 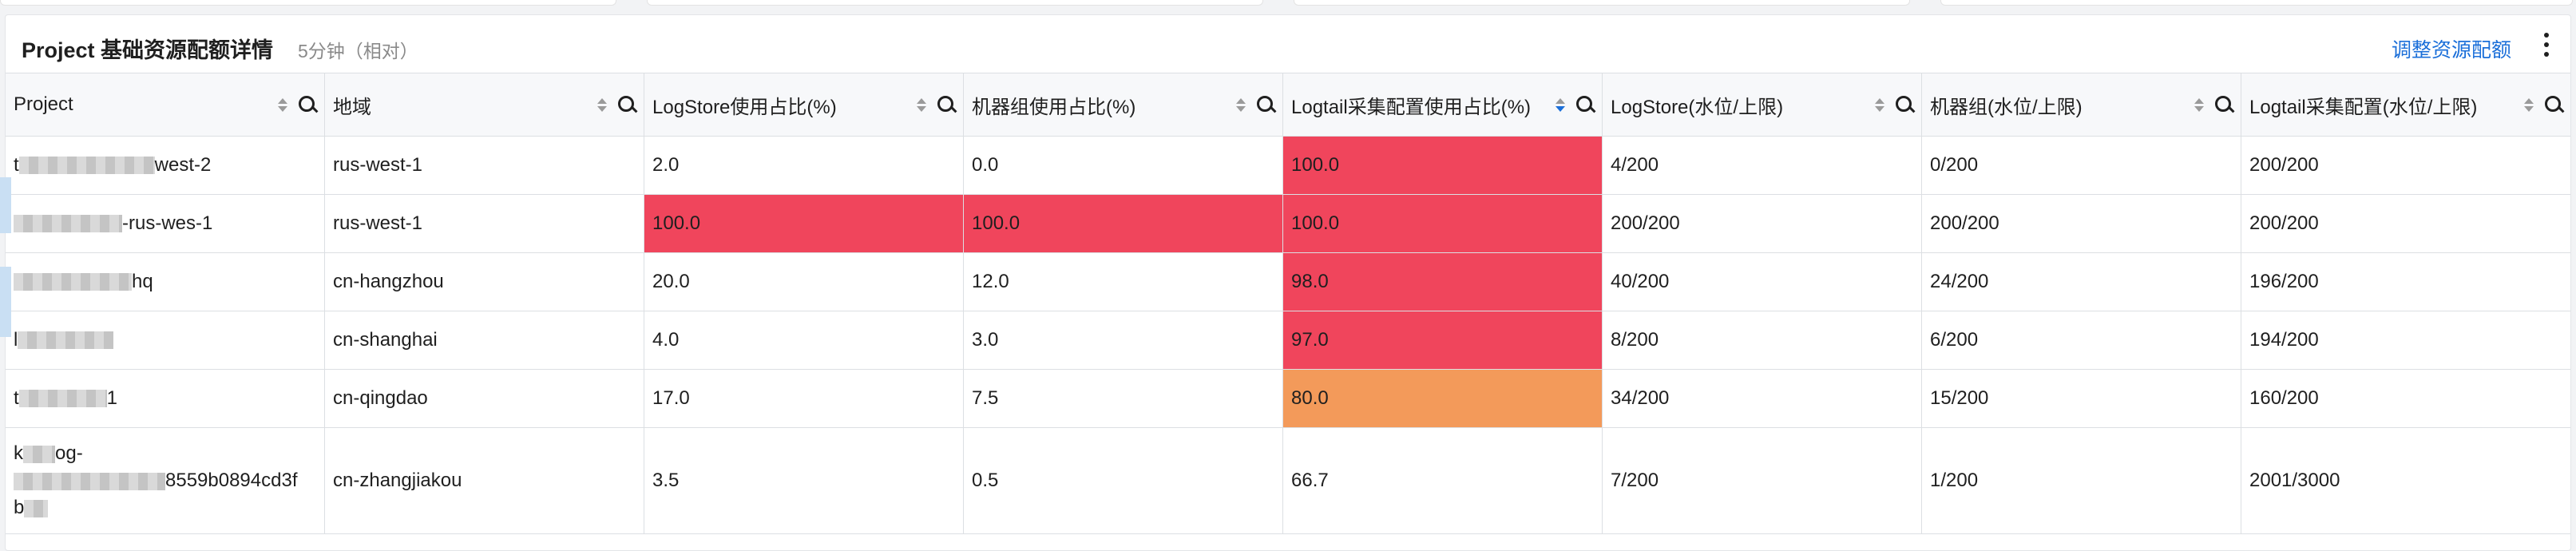 I want to click on logtail-pct-cell: 66.7, so click(x=1443, y=481).